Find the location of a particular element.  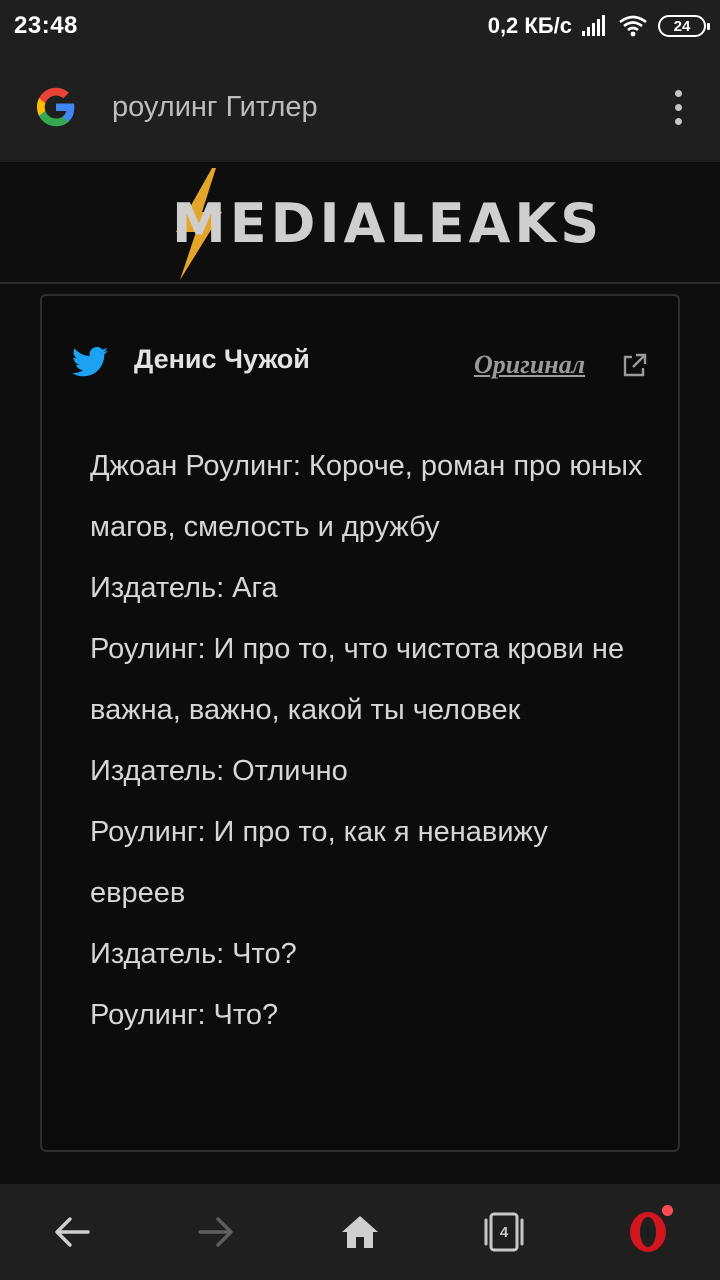

tweet-line: Роулинг: И про то, как я ненавижу евреев is located at coordinates (319, 862).